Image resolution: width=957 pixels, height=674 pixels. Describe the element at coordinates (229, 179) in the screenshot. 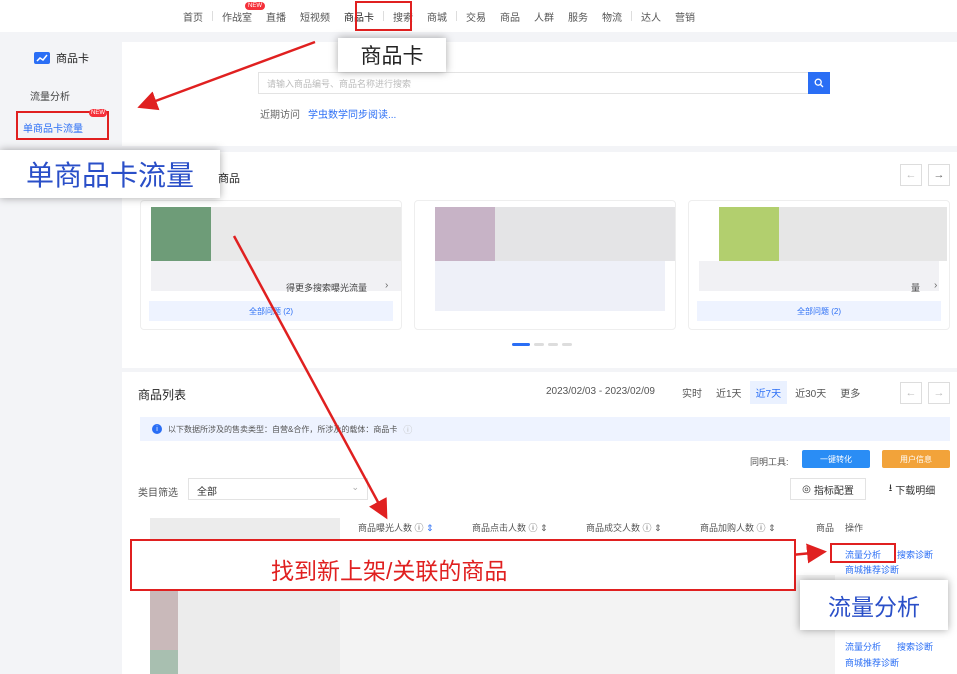

I see `section-title-fragment: 商品` at that location.